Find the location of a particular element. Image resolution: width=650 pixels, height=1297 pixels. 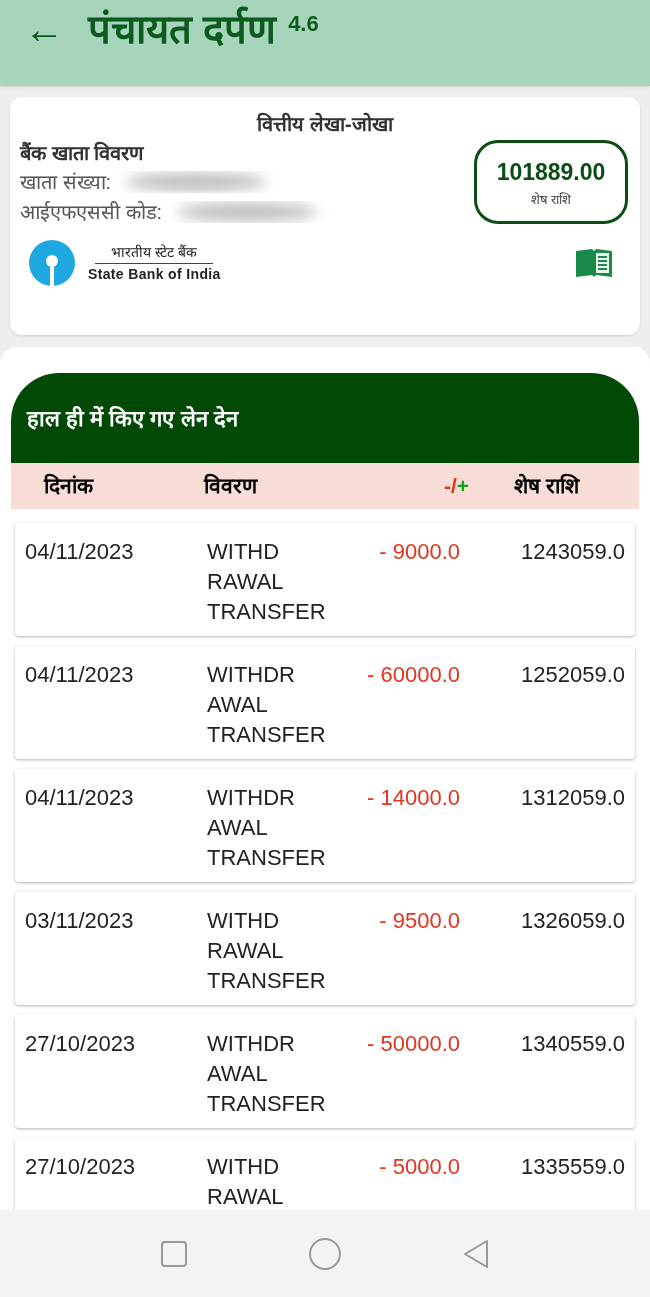

back-icon is located at coordinates (476, 1253).